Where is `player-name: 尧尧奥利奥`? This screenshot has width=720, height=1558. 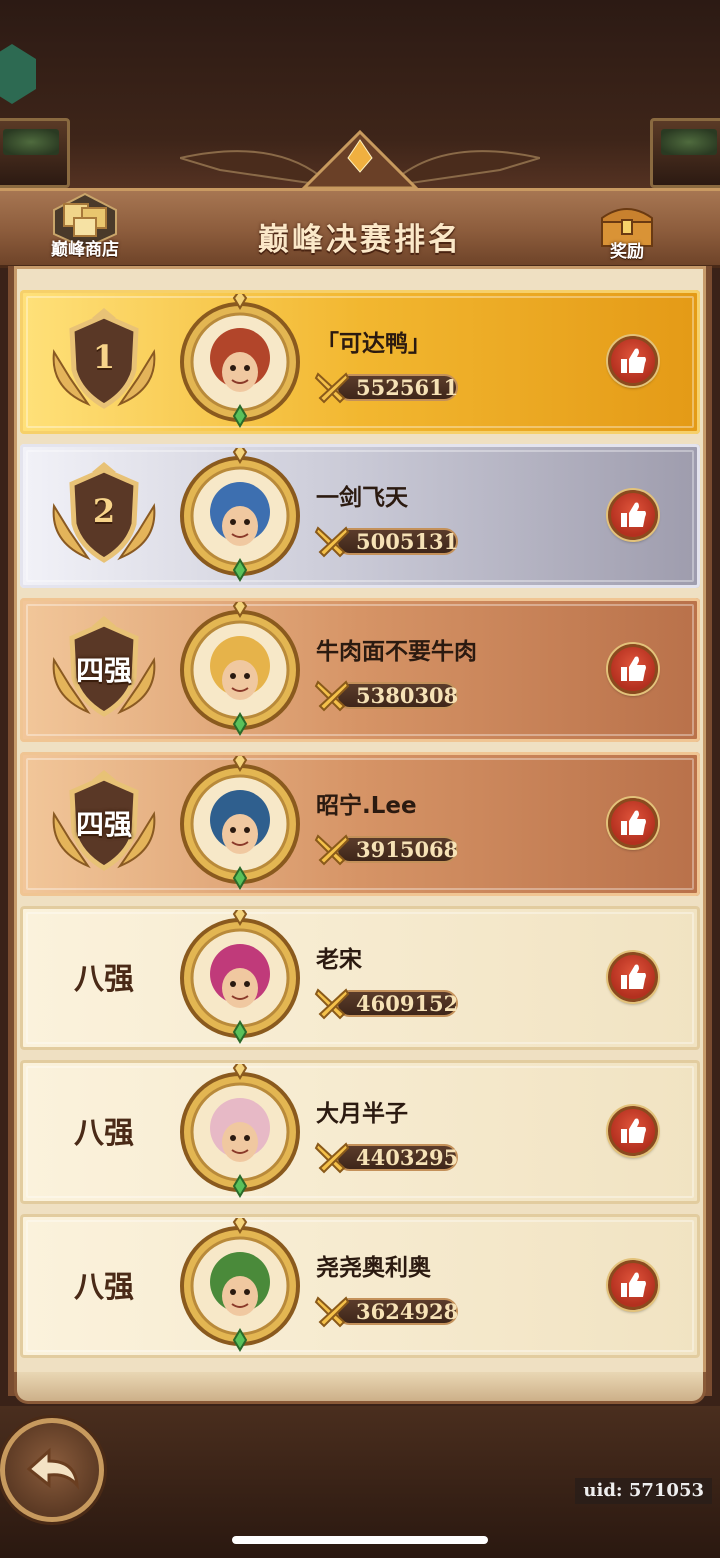
player-name: 尧尧奥利奥 is located at coordinates (373, 1268).